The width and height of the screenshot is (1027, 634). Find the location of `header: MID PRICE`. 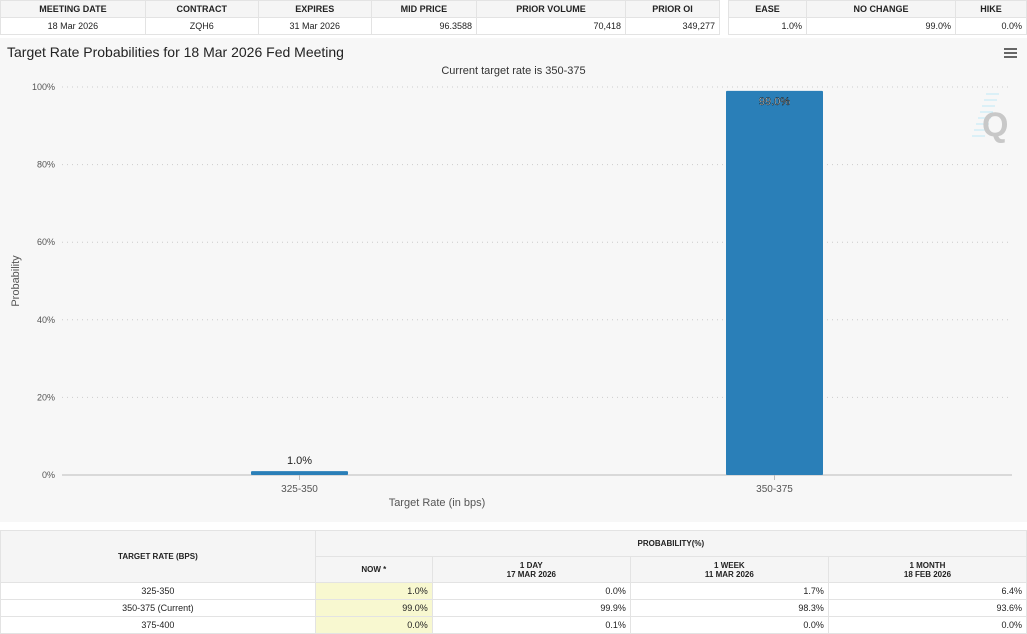

header: MID PRICE is located at coordinates (424, 9).